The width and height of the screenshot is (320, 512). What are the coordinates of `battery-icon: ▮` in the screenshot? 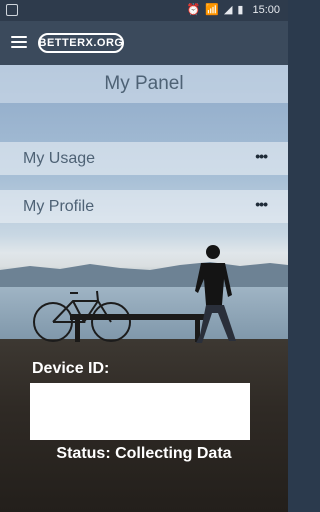 It's located at (240, 10).